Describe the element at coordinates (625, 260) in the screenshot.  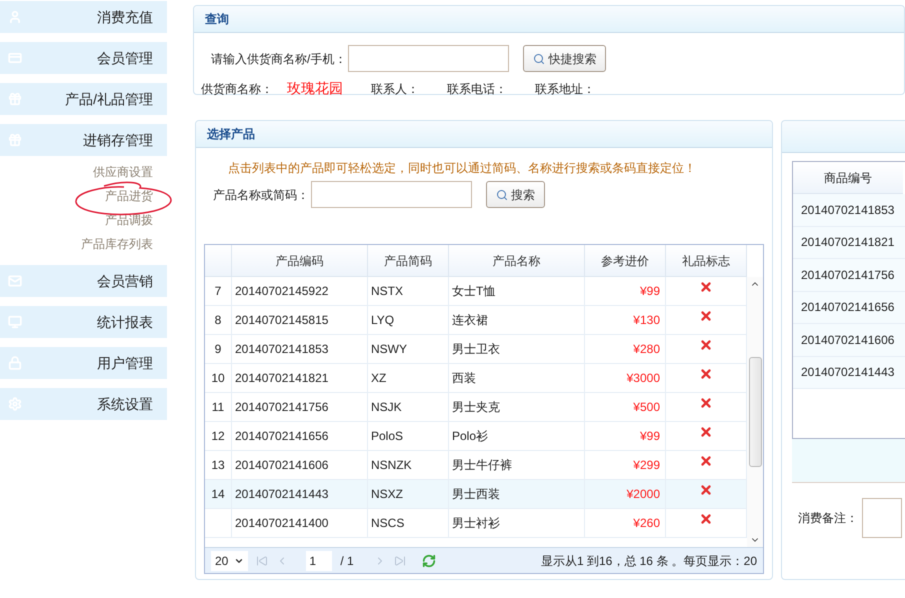
I see `column-header: 参考进价` at that location.